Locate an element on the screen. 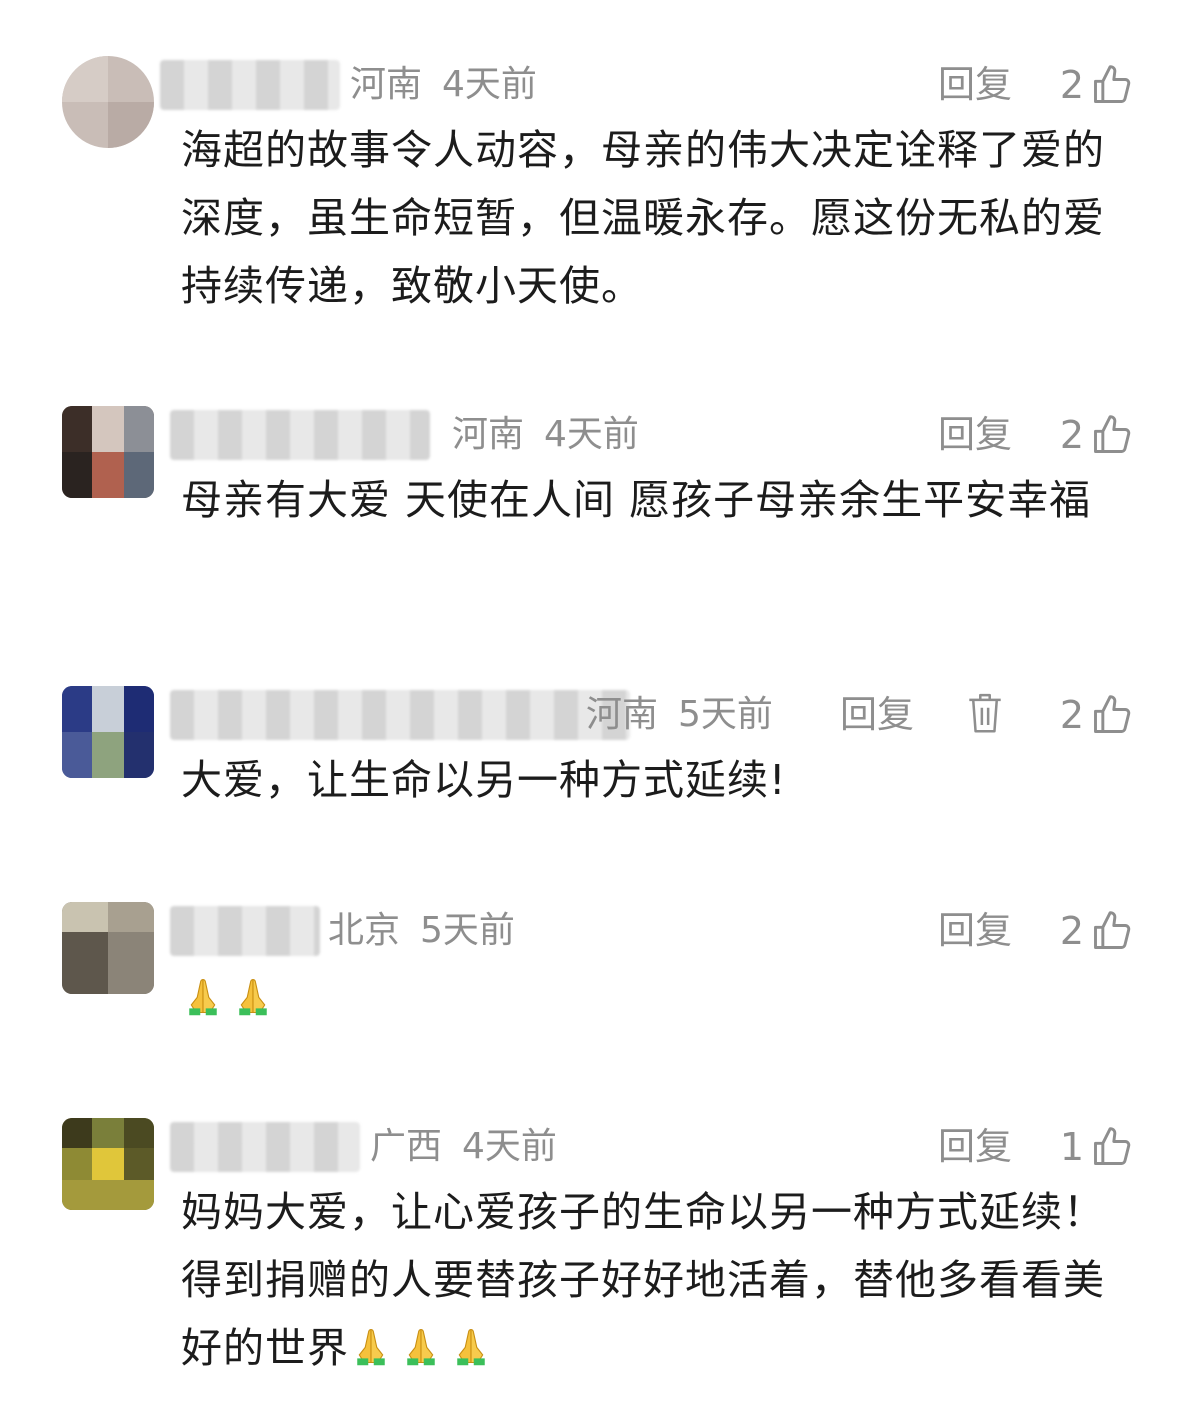 The width and height of the screenshot is (1200, 1402). comment-meta: 广西 4天前 is located at coordinates (473, 1147).